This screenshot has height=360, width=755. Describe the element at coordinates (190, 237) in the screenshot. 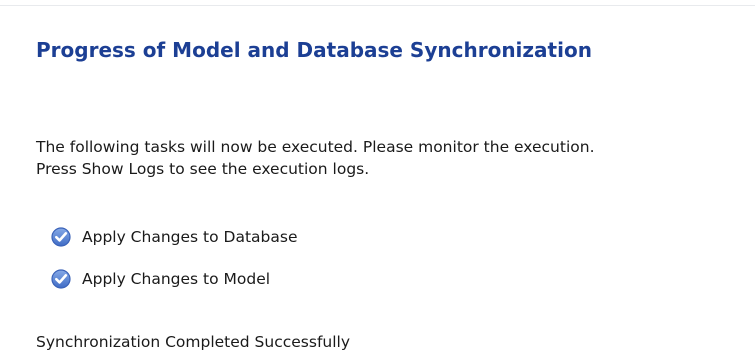

I see `task-label: Apply Changes to Database` at that location.